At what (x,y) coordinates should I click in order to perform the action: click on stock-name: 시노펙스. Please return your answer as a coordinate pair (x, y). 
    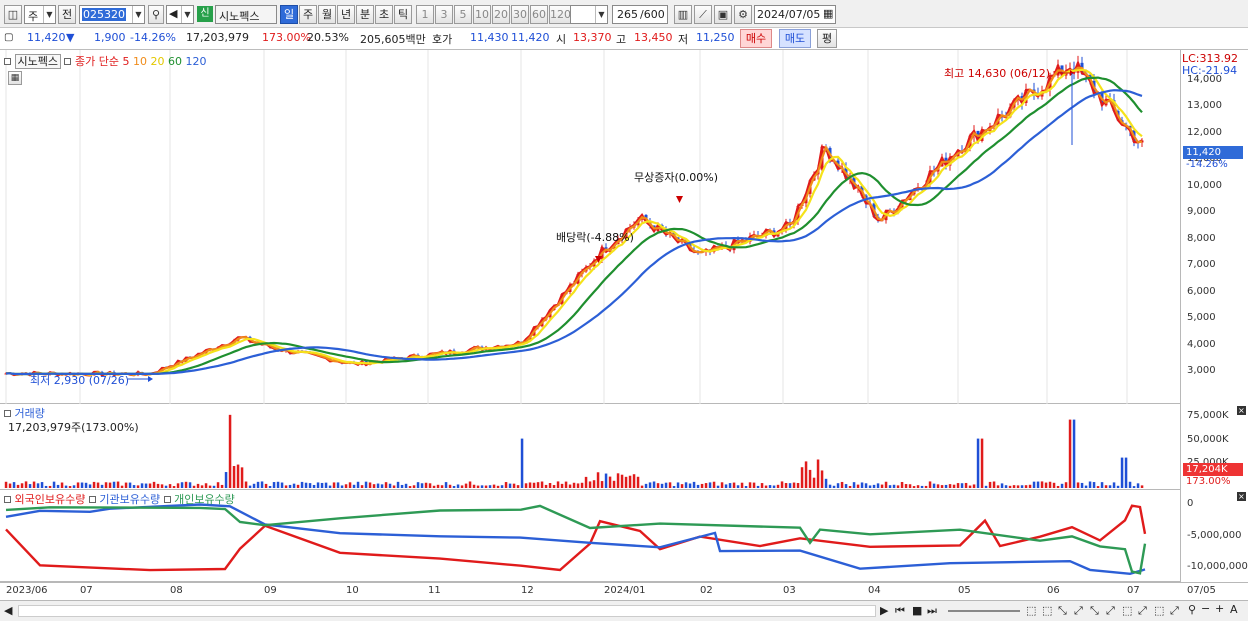
    Looking at the image, I should click on (239, 16).